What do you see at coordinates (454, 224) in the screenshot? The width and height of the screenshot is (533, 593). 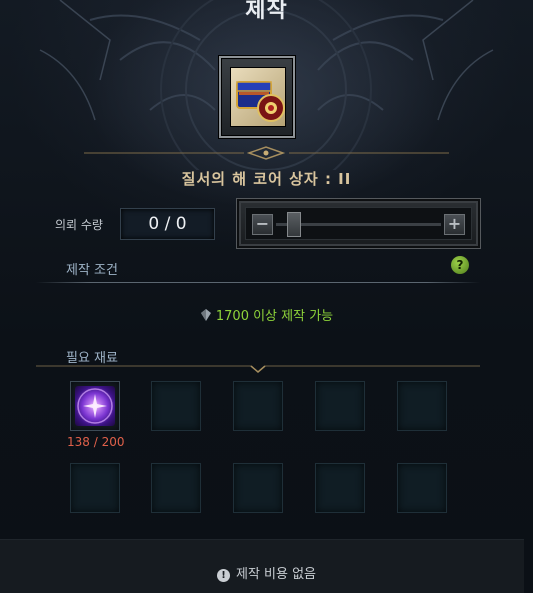 I see `increase-button: +` at bounding box center [454, 224].